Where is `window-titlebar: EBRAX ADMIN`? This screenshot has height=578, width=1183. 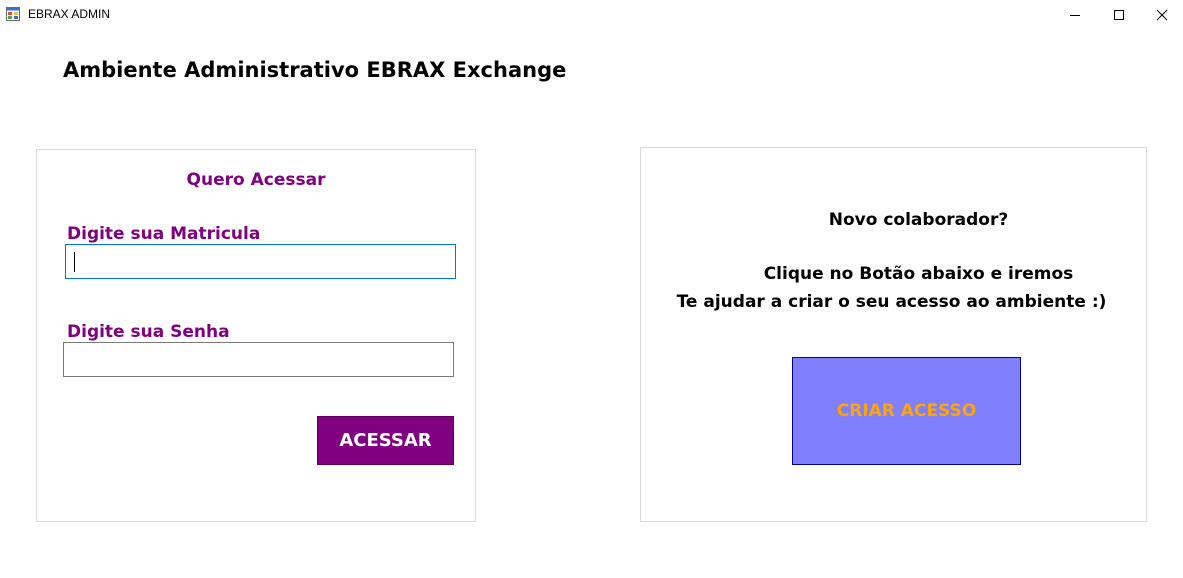 window-titlebar: EBRAX ADMIN is located at coordinates (591, 15).